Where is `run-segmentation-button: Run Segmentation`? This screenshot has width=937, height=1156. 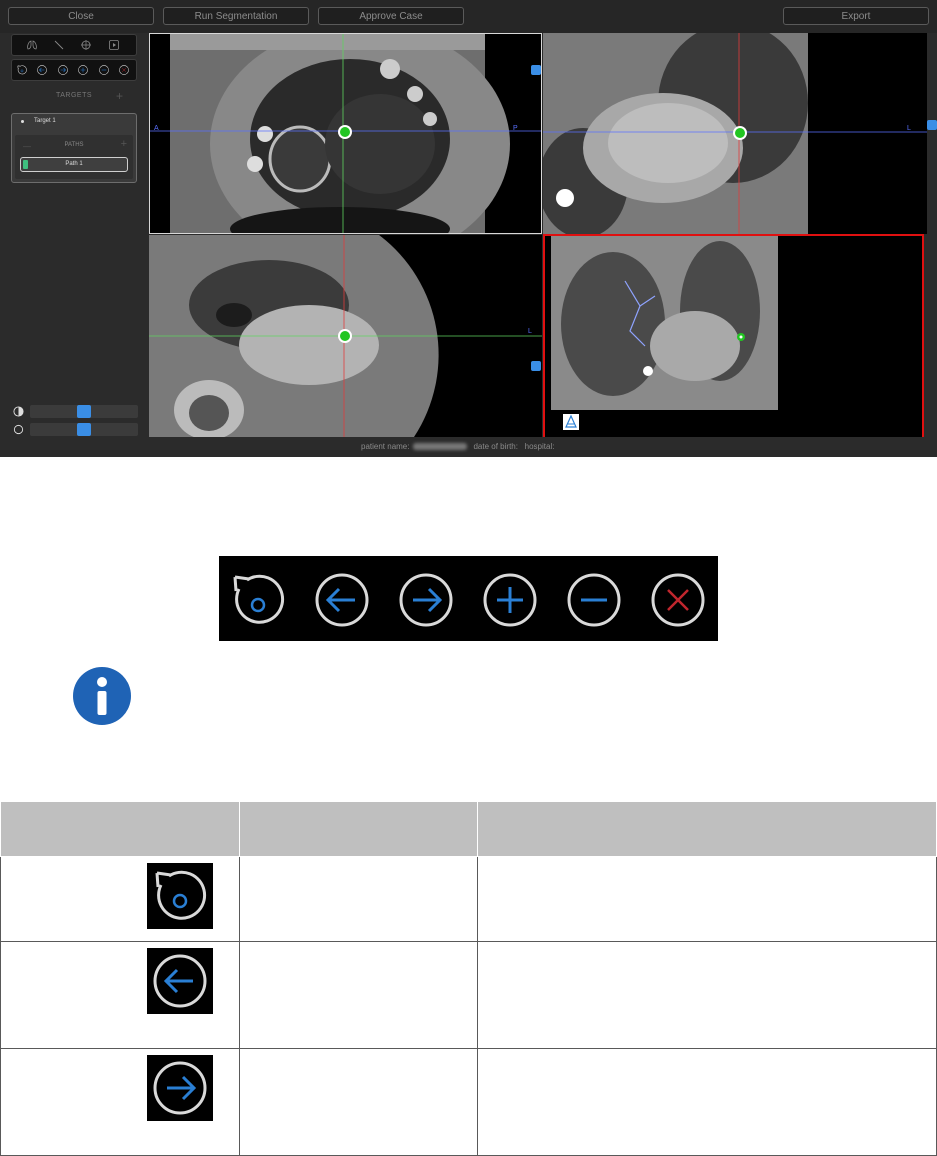 run-segmentation-button: Run Segmentation is located at coordinates (236, 16).